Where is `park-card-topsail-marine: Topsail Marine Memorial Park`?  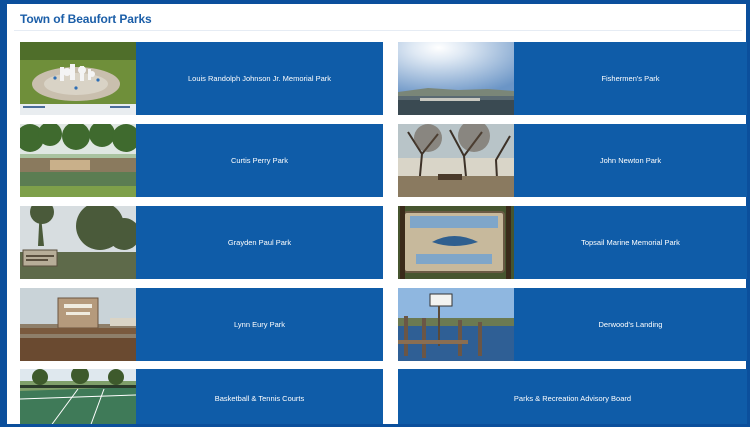
park-card-topsail-marine: Topsail Marine Memorial Park is located at coordinates (572, 242).